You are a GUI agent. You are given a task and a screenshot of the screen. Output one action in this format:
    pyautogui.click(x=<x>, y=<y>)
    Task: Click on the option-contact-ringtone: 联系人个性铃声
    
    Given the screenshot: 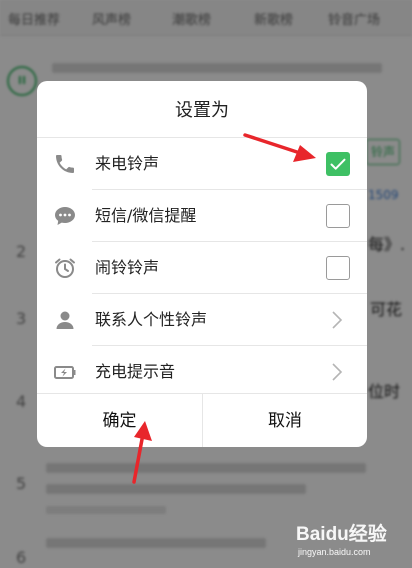 What is the action you would take?
    pyautogui.click(x=202, y=320)
    